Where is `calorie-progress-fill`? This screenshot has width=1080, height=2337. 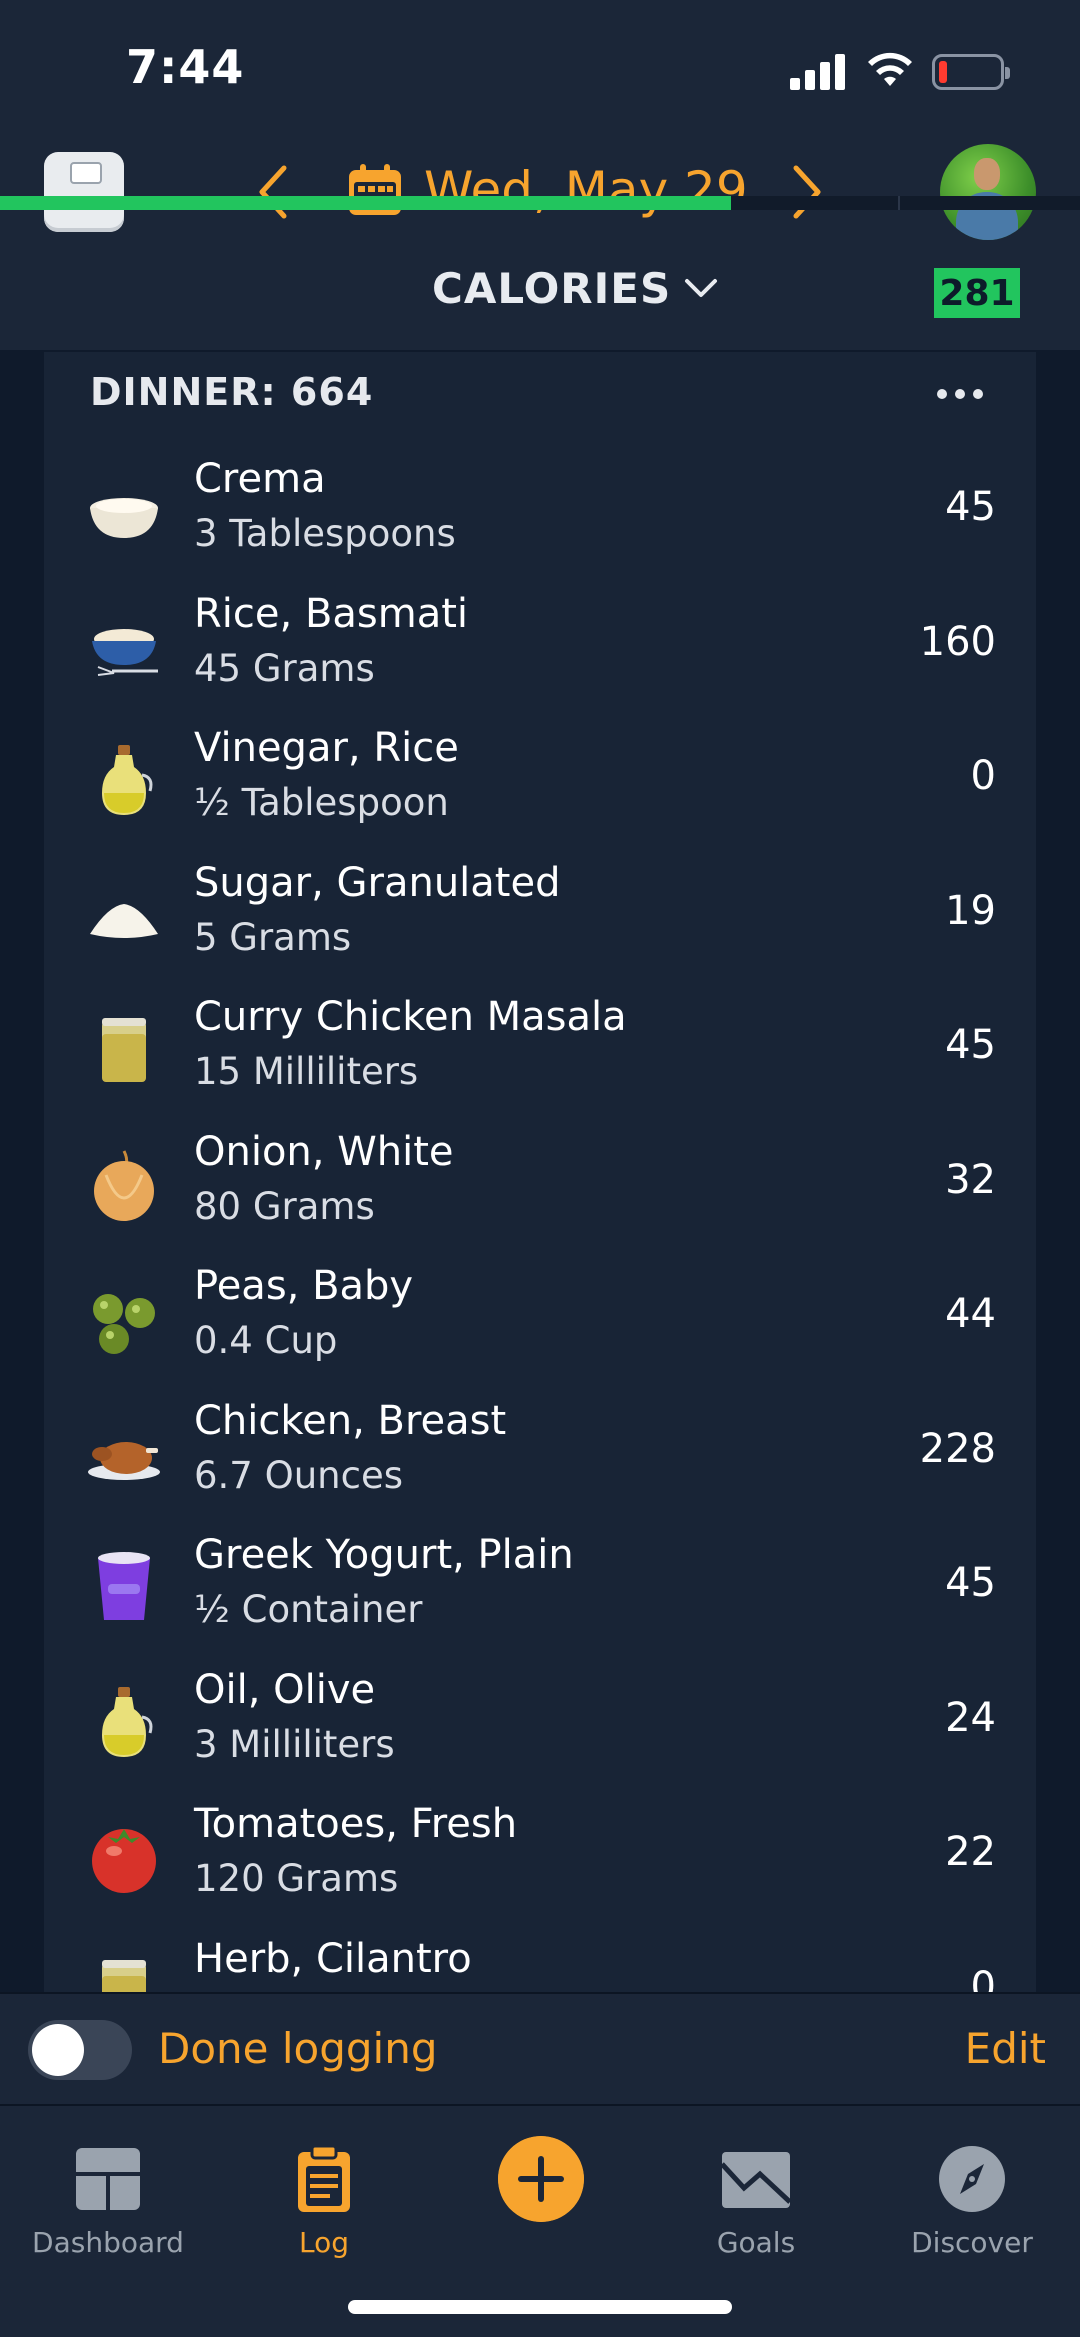
calorie-progress-fill is located at coordinates (366, 203).